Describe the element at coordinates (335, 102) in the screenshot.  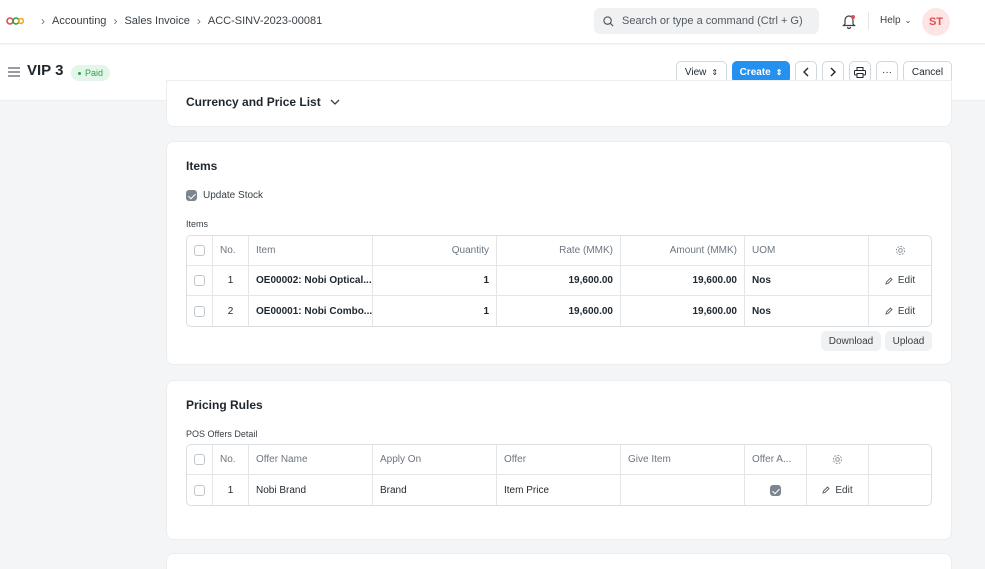
I see `chevron-down-icon` at that location.